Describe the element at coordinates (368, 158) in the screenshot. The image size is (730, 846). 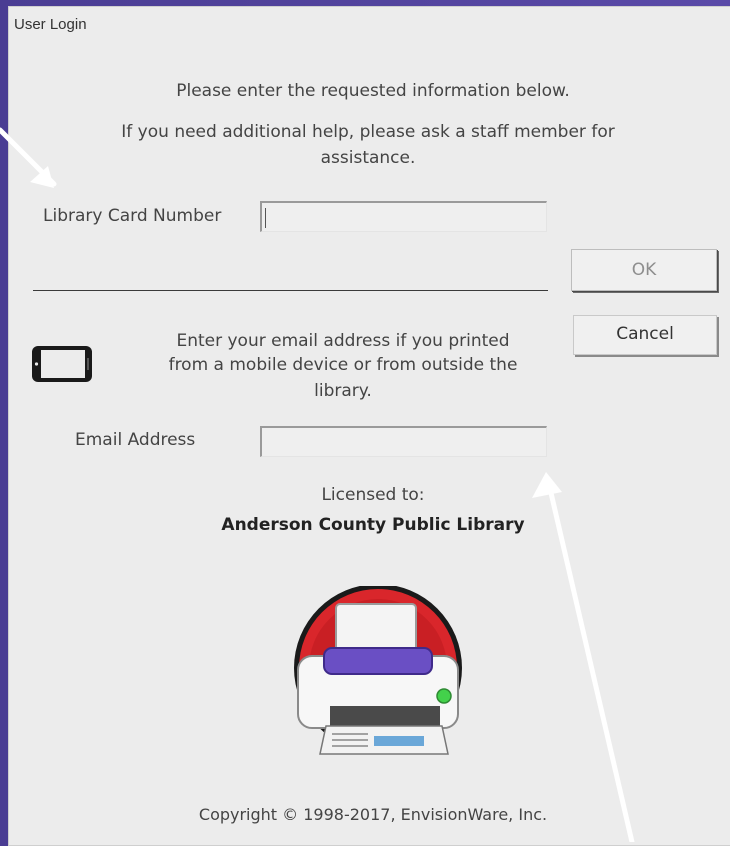
I see `help-text-line-2: assistance.` at that location.